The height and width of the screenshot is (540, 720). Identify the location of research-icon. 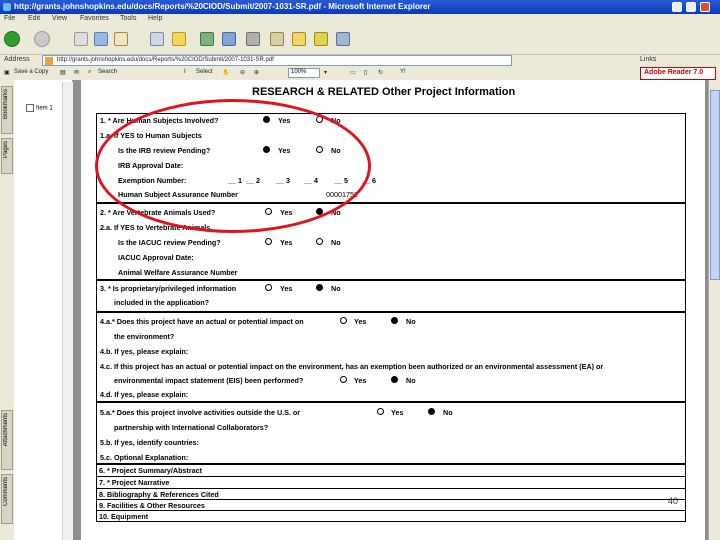
(343, 39).